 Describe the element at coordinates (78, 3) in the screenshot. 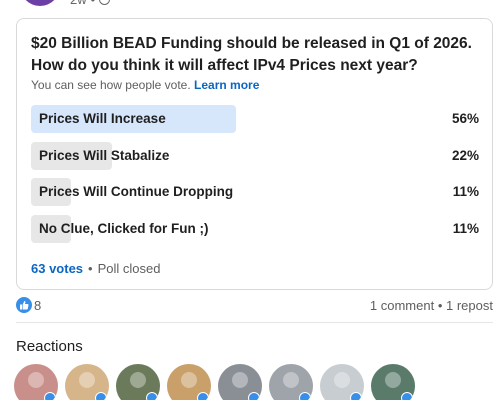

I see `post-time: 2w` at that location.